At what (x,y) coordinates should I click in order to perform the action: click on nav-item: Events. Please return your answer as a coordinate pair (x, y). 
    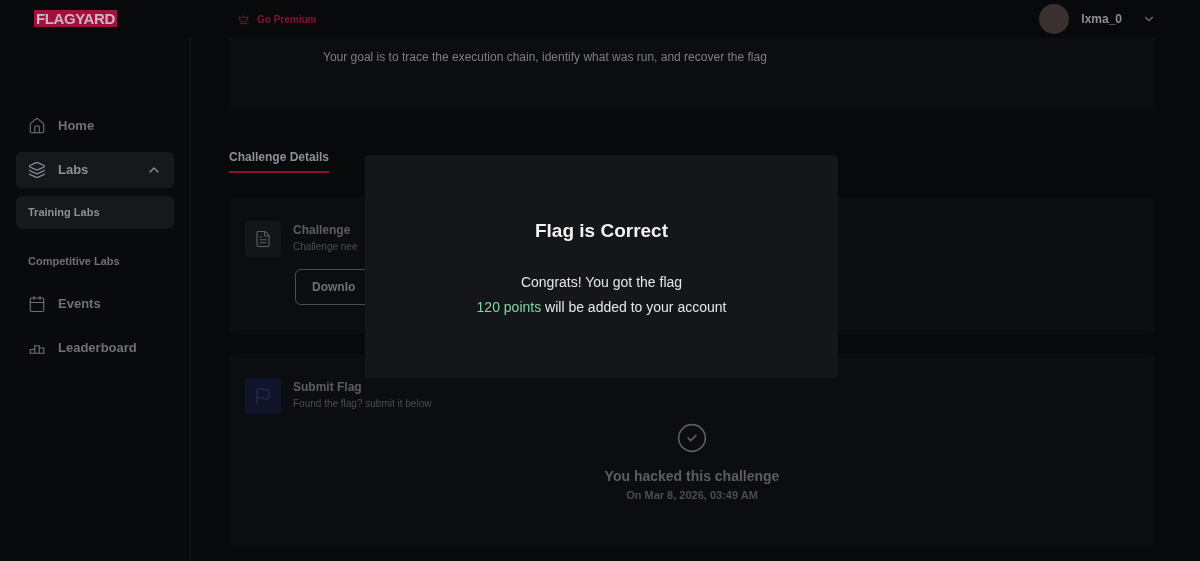
    Looking at the image, I should click on (95, 304).